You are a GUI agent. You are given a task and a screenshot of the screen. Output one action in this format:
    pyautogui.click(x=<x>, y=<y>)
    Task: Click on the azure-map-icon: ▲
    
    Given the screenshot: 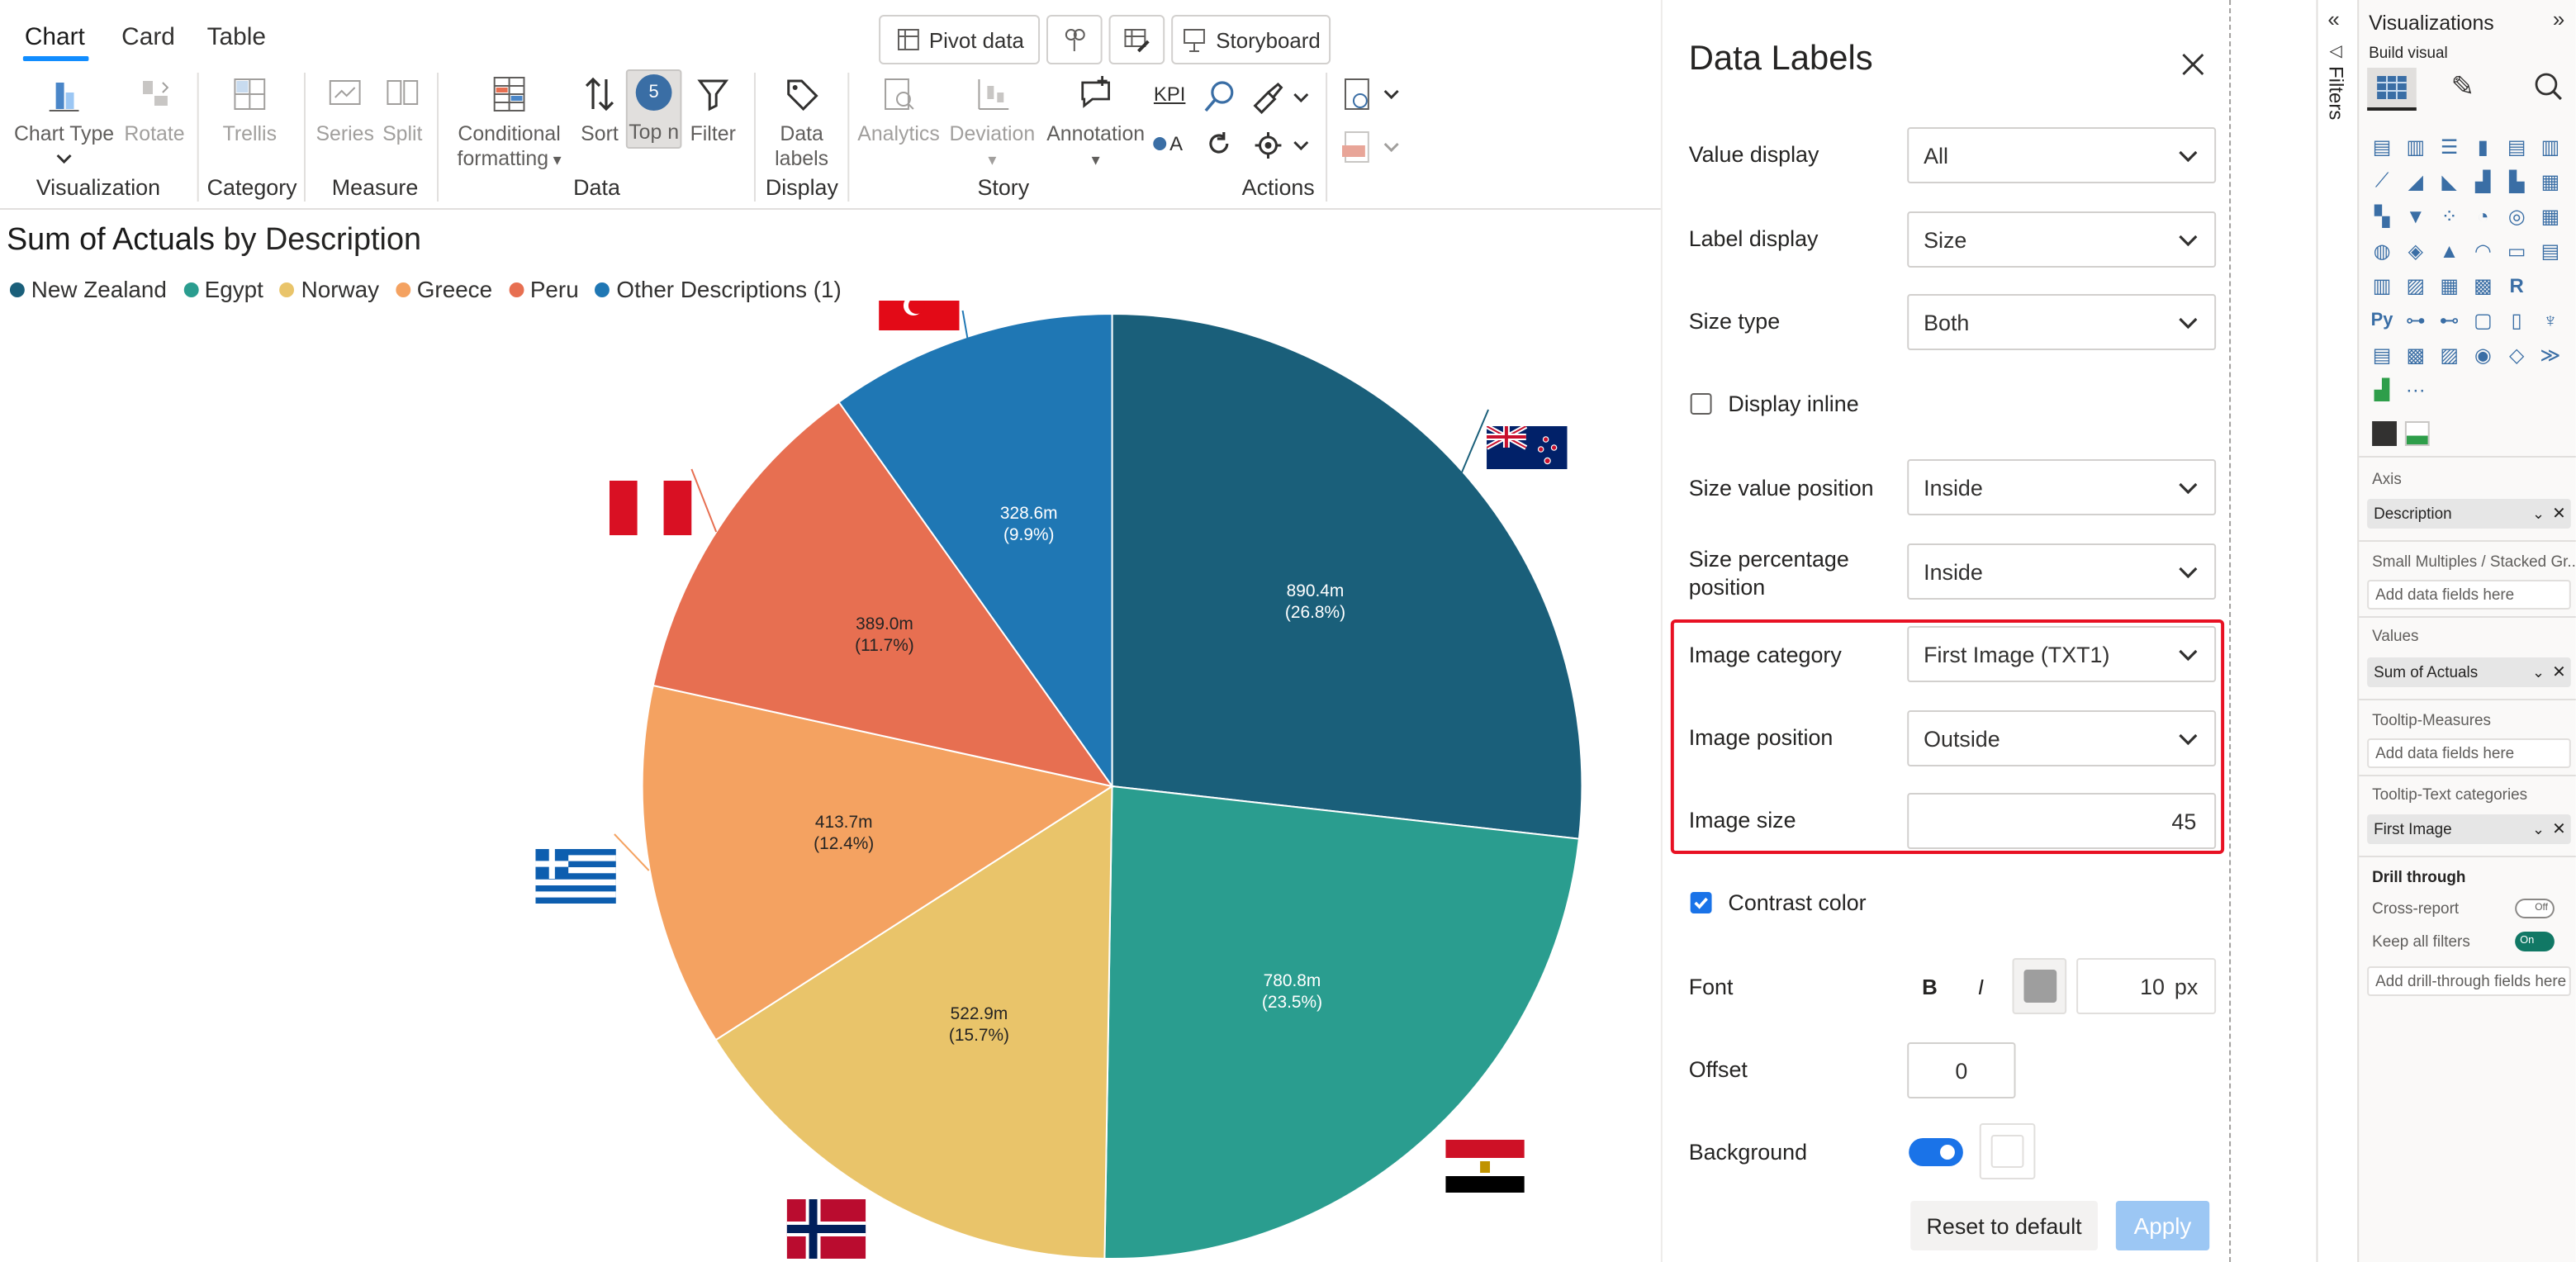 What is the action you would take?
    pyautogui.click(x=2449, y=250)
    